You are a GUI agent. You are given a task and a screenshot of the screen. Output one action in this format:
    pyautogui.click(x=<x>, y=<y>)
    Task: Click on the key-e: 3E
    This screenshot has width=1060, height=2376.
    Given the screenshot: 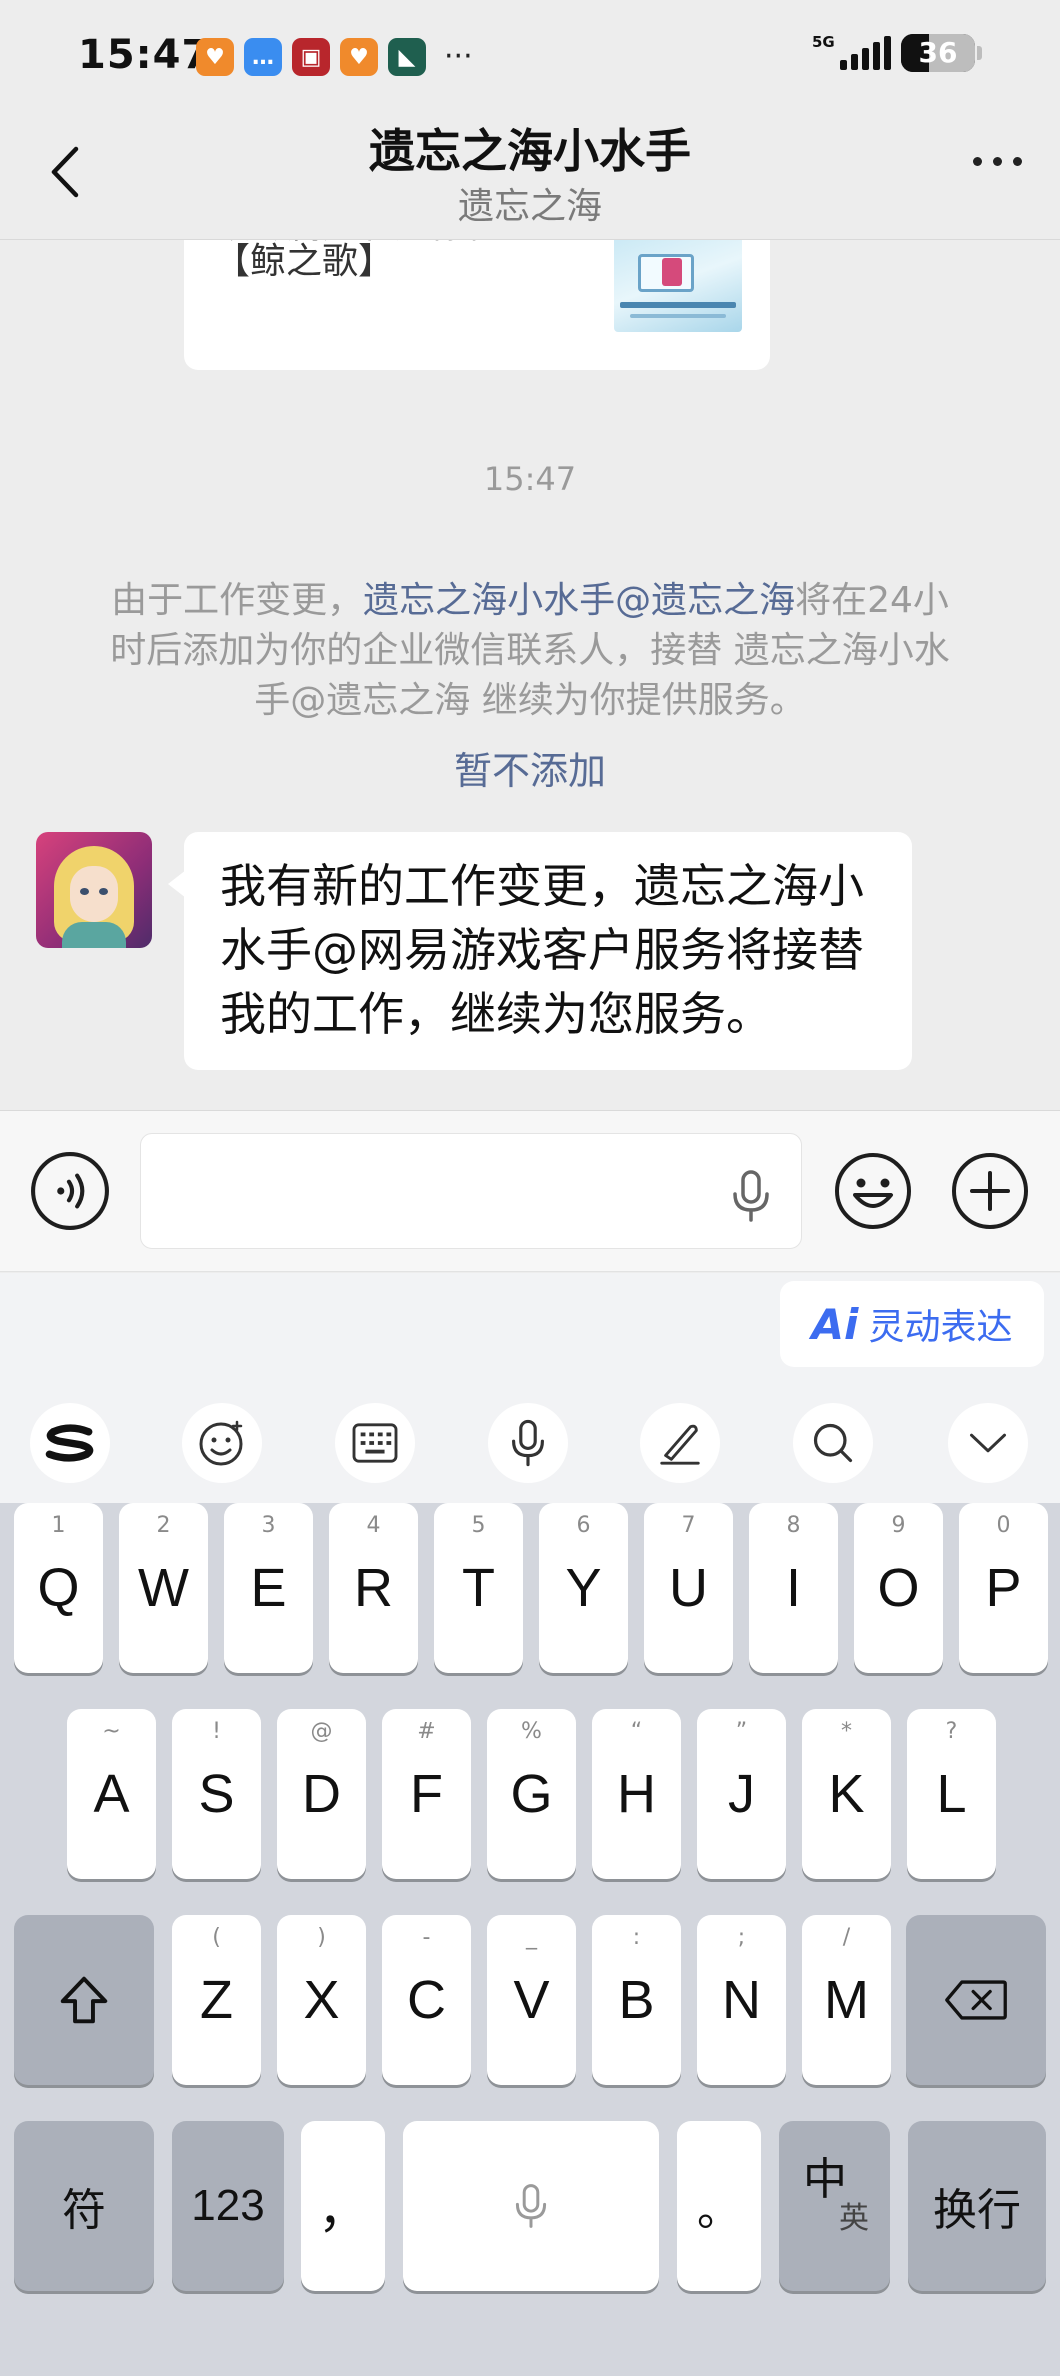 What is the action you would take?
    pyautogui.click(x=268, y=1588)
    